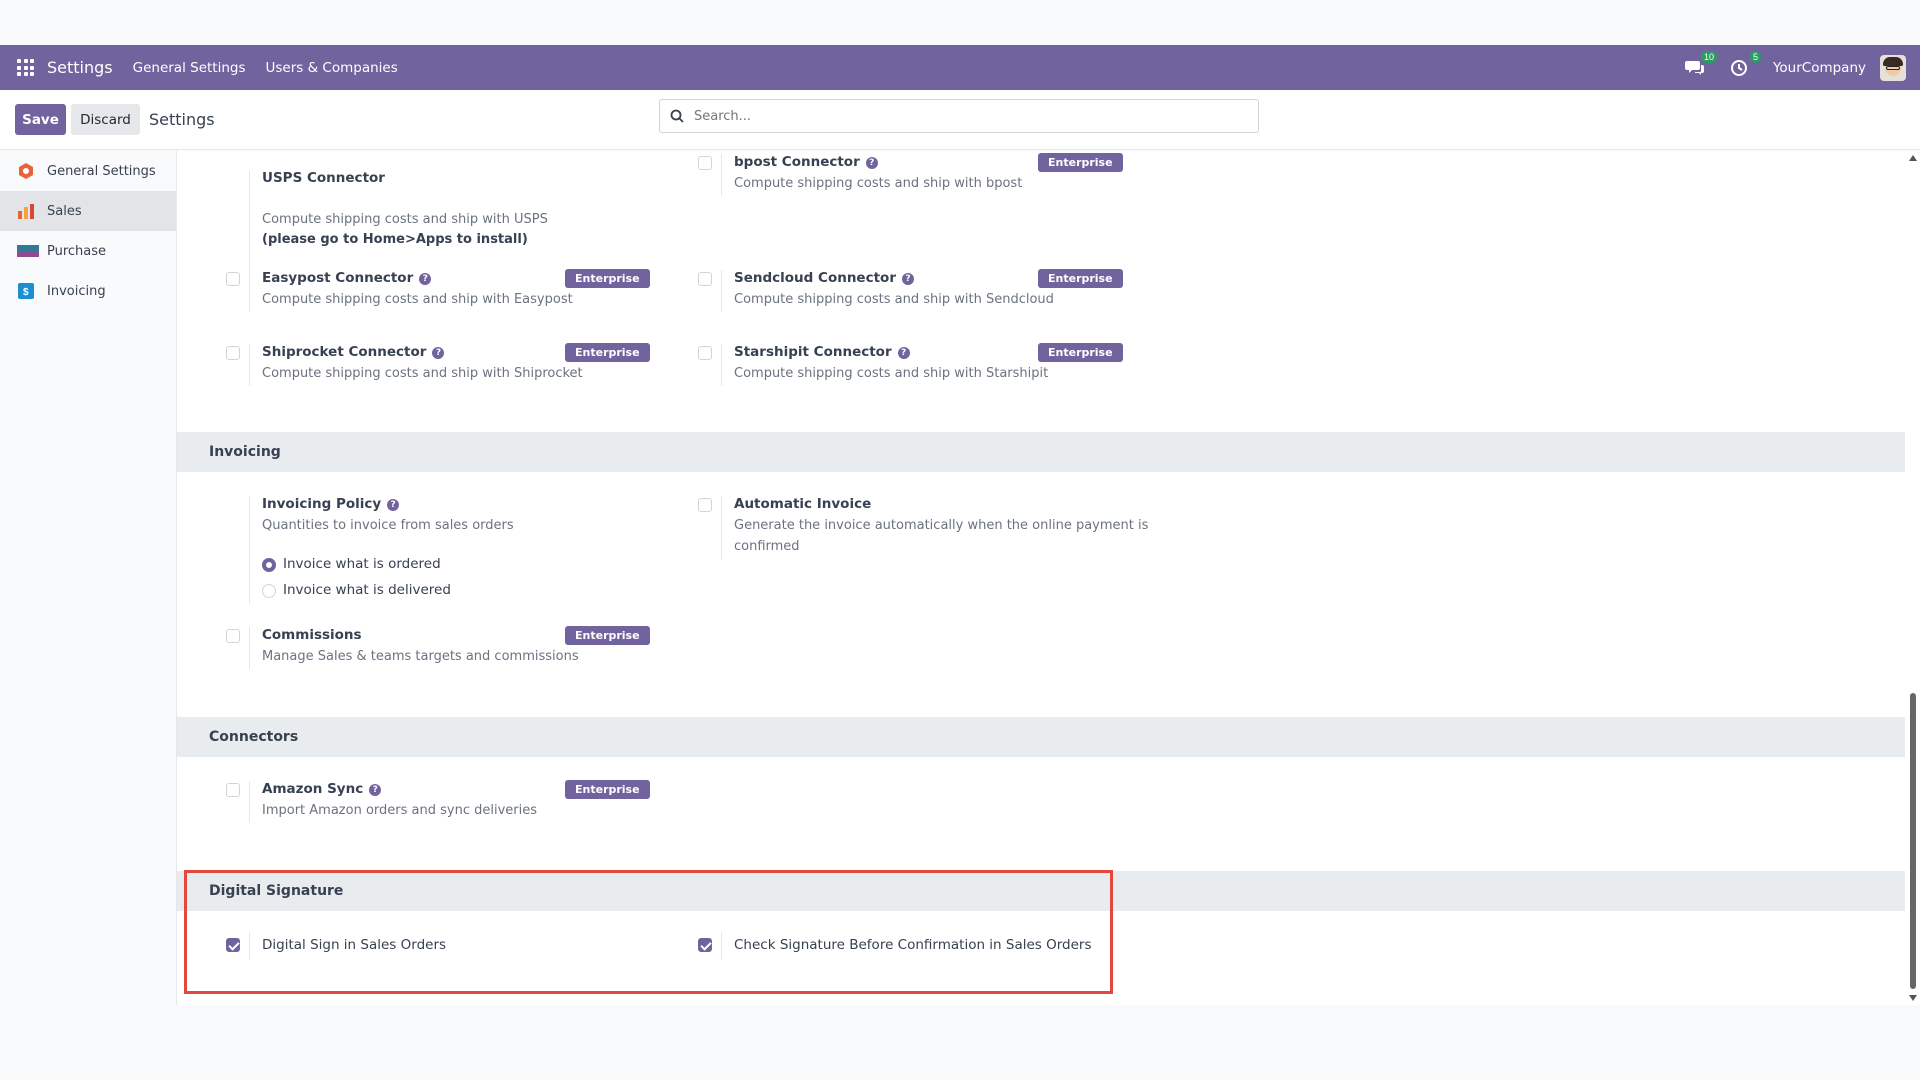 This screenshot has width=1920, height=1080. I want to click on search-icon, so click(677, 116).